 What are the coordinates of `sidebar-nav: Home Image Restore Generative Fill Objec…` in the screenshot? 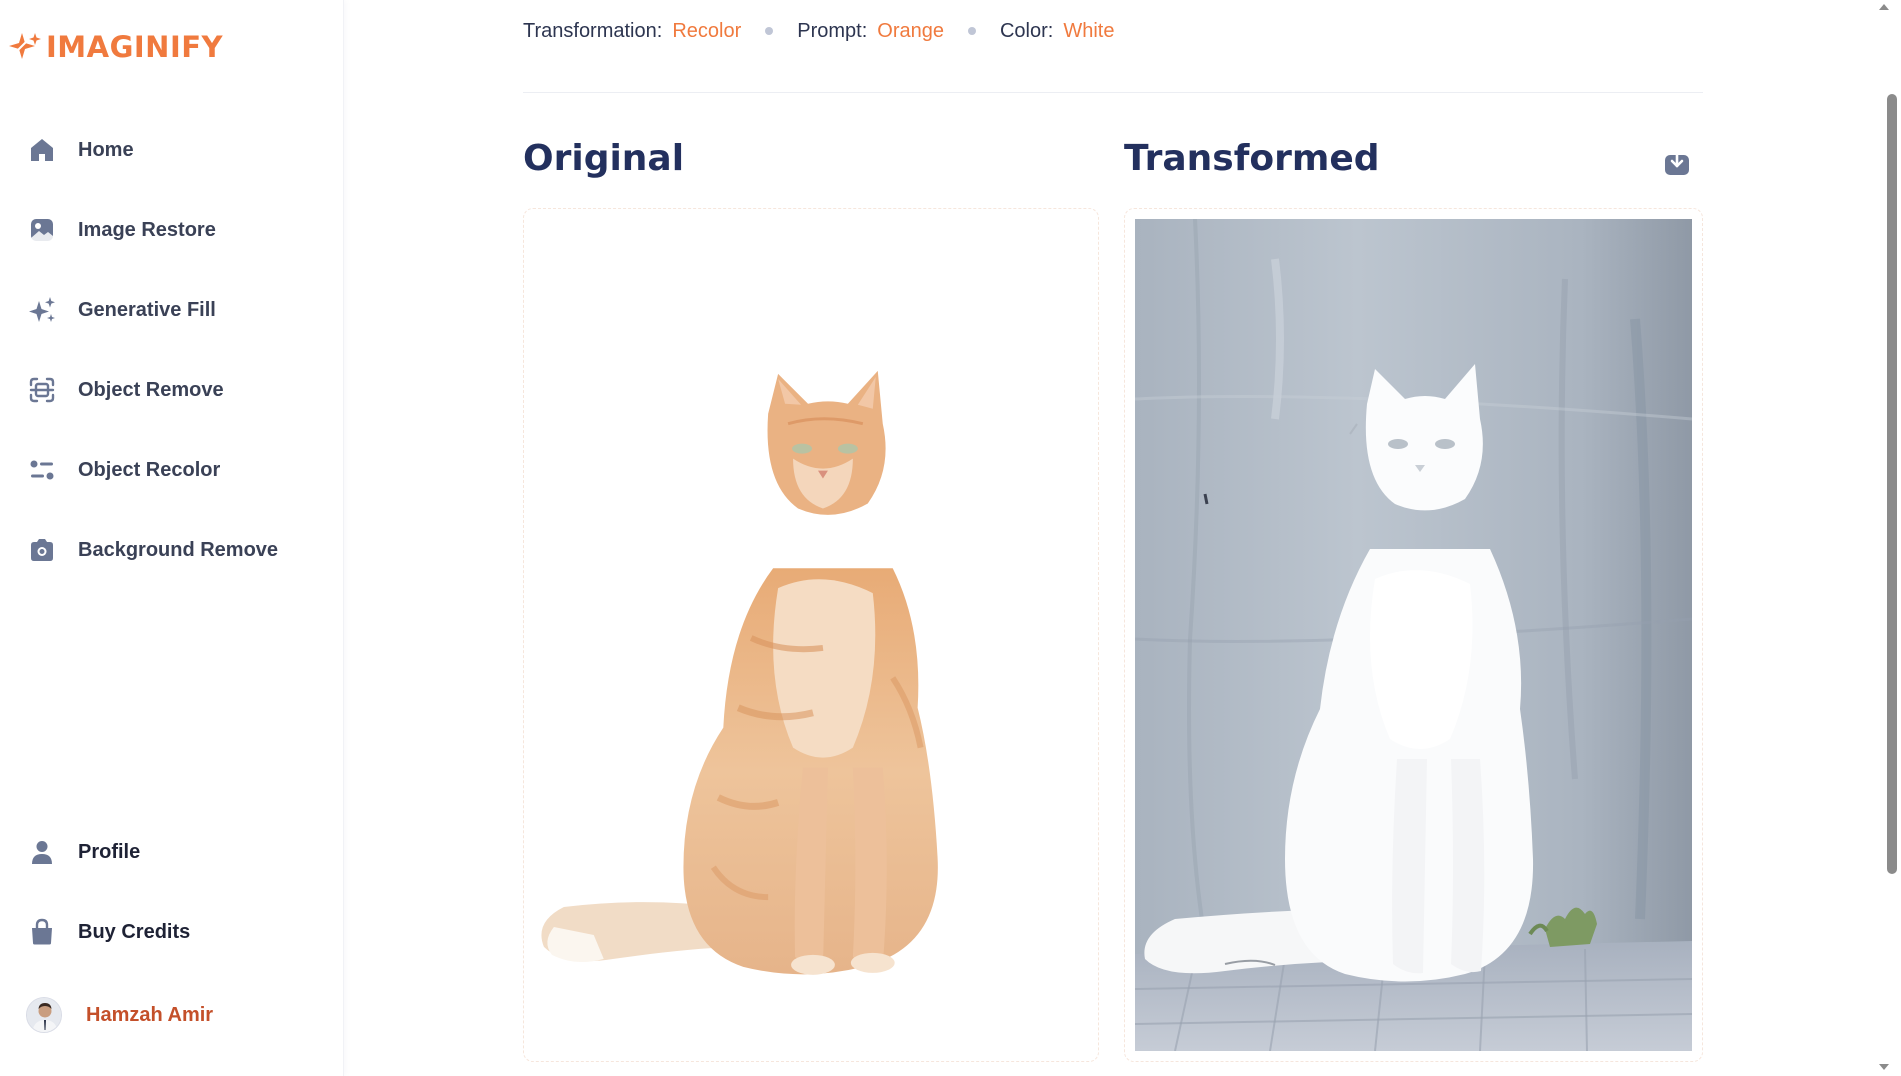 It's located at (181, 350).